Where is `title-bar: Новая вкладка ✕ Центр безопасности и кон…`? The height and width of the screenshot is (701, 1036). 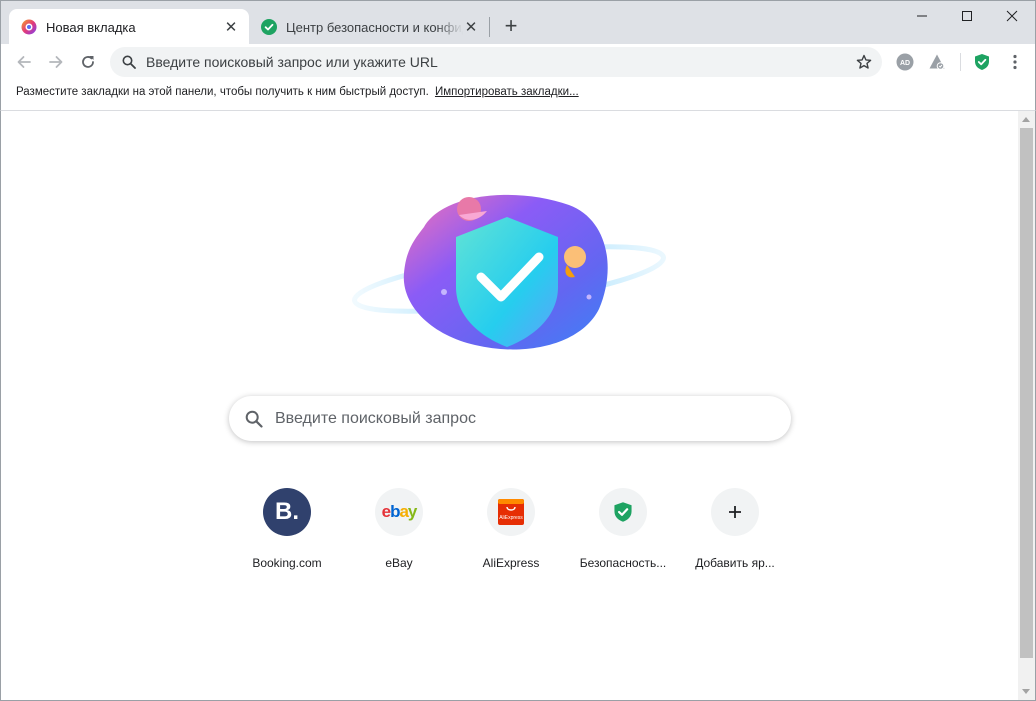
title-bar: Новая вкладка ✕ Центр безопасности и кон… is located at coordinates (518, 22).